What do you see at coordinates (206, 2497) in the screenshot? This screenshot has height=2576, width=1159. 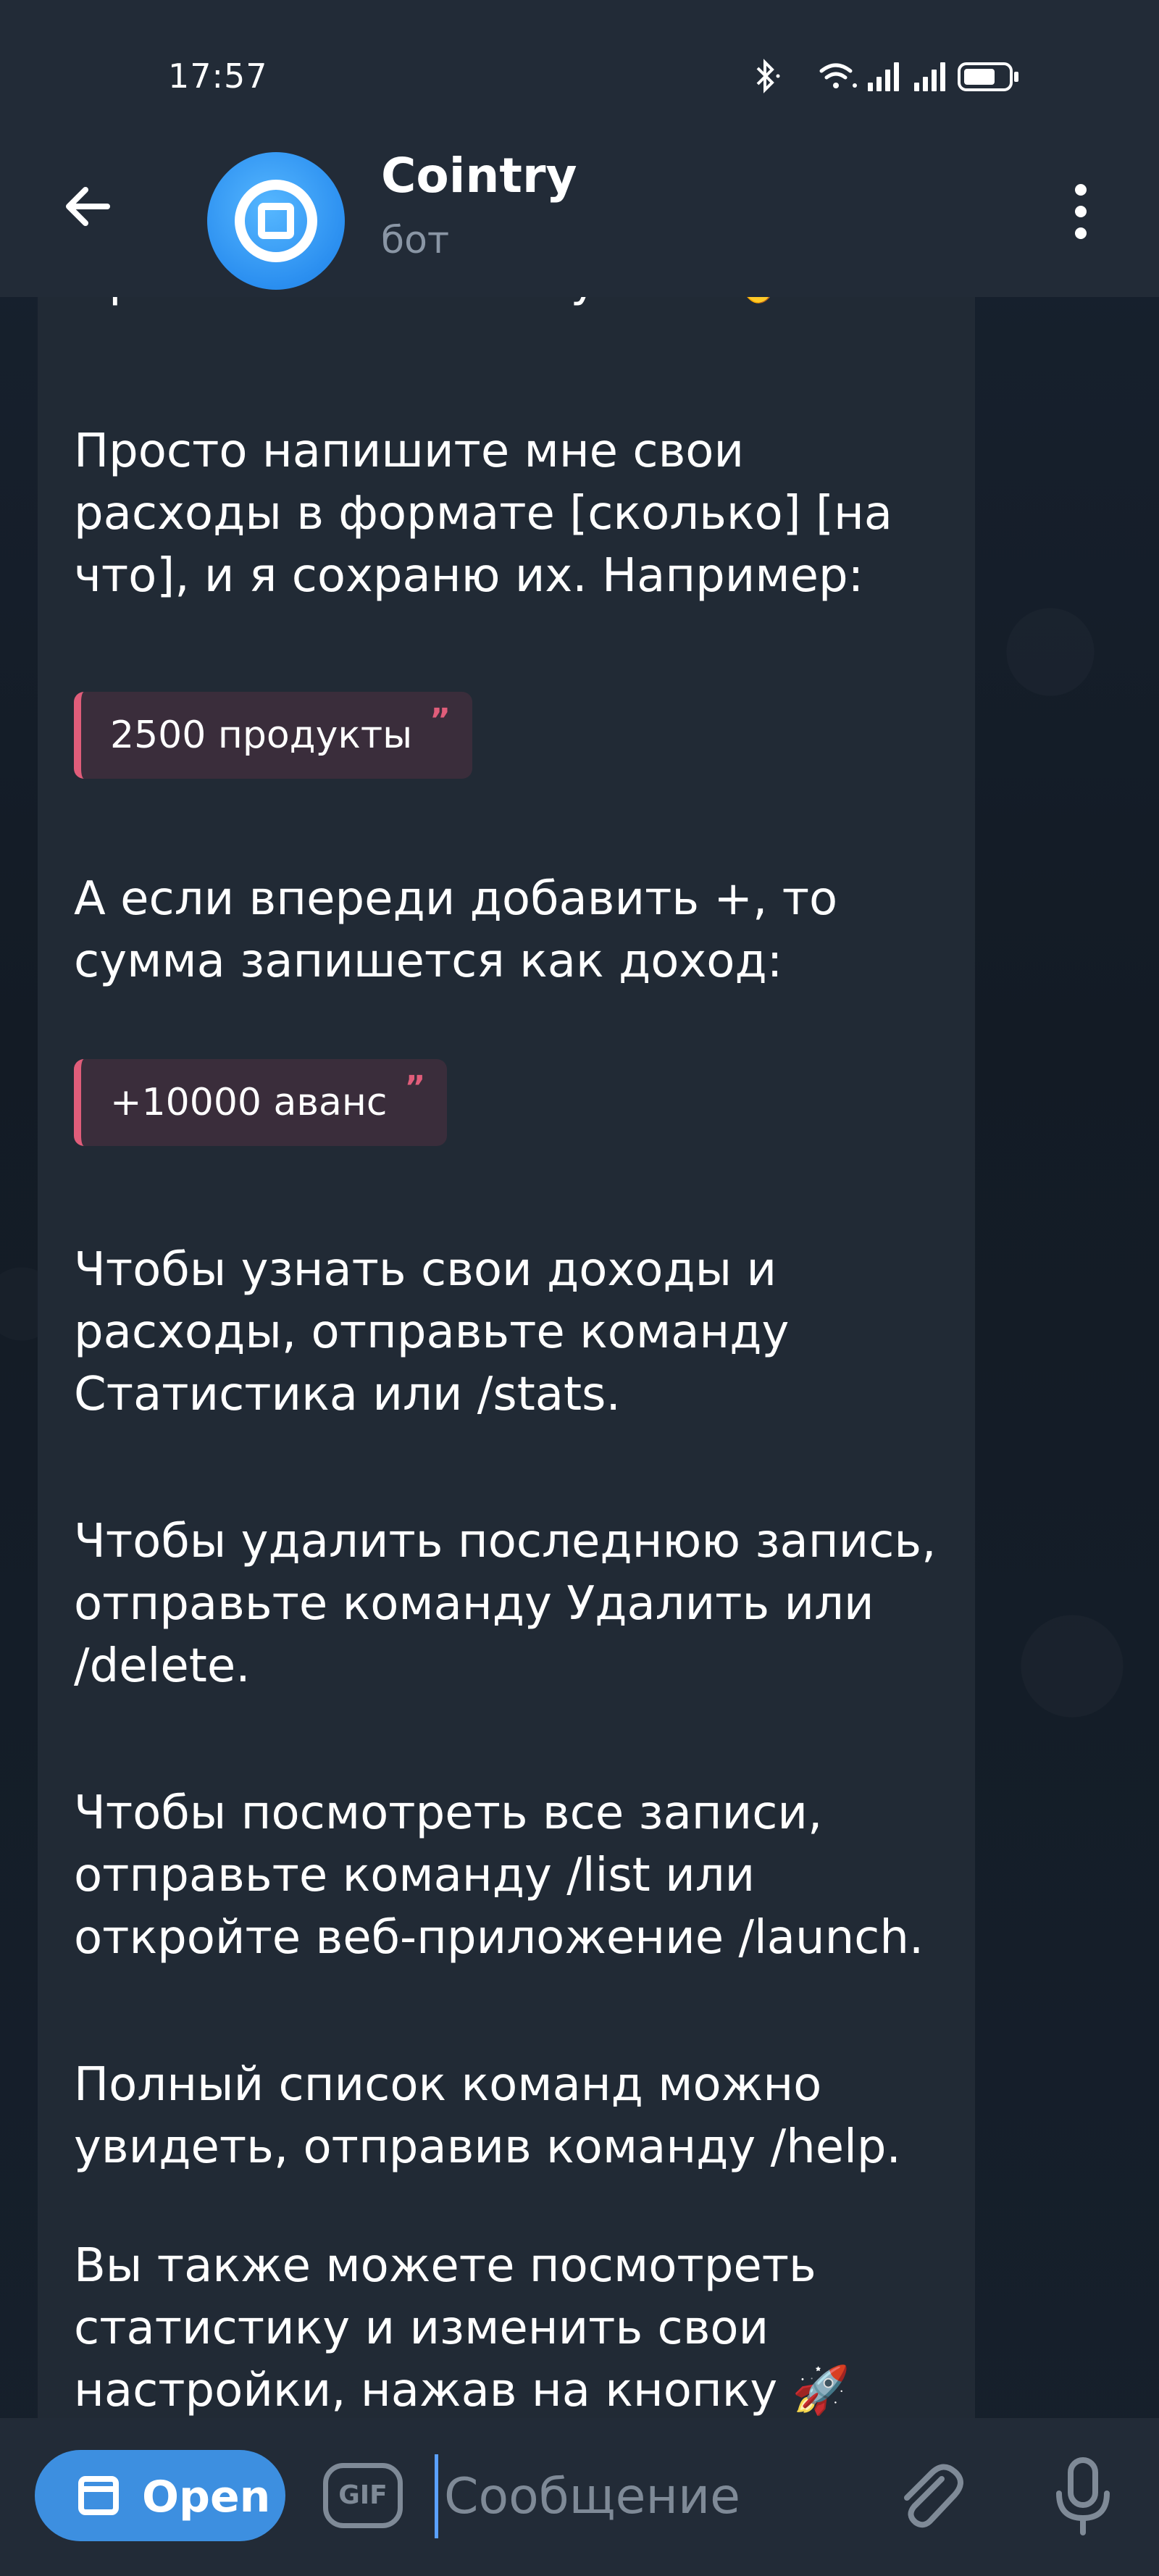 I see `open-button-label: Open` at bounding box center [206, 2497].